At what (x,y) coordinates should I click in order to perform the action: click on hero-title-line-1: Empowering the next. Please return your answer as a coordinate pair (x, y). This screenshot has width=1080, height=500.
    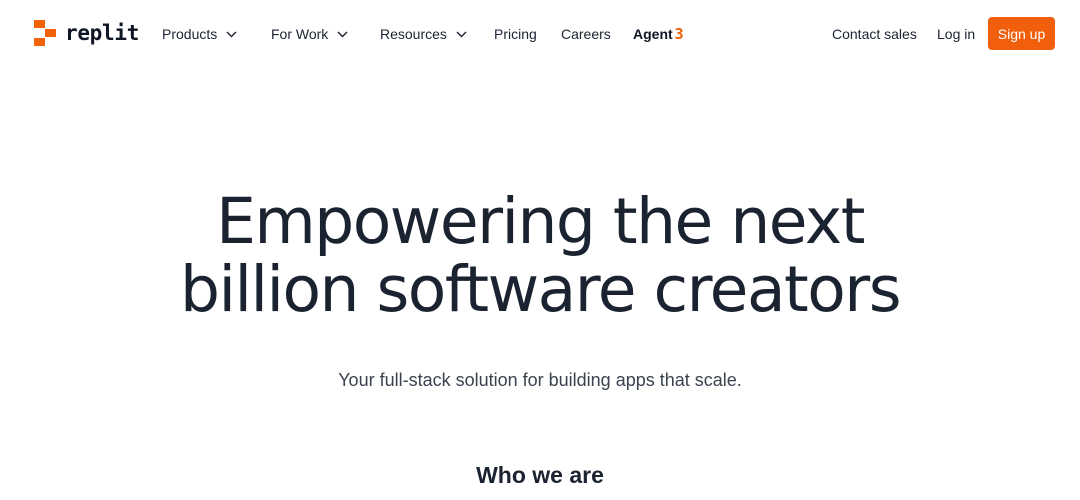
    Looking at the image, I should click on (540, 221).